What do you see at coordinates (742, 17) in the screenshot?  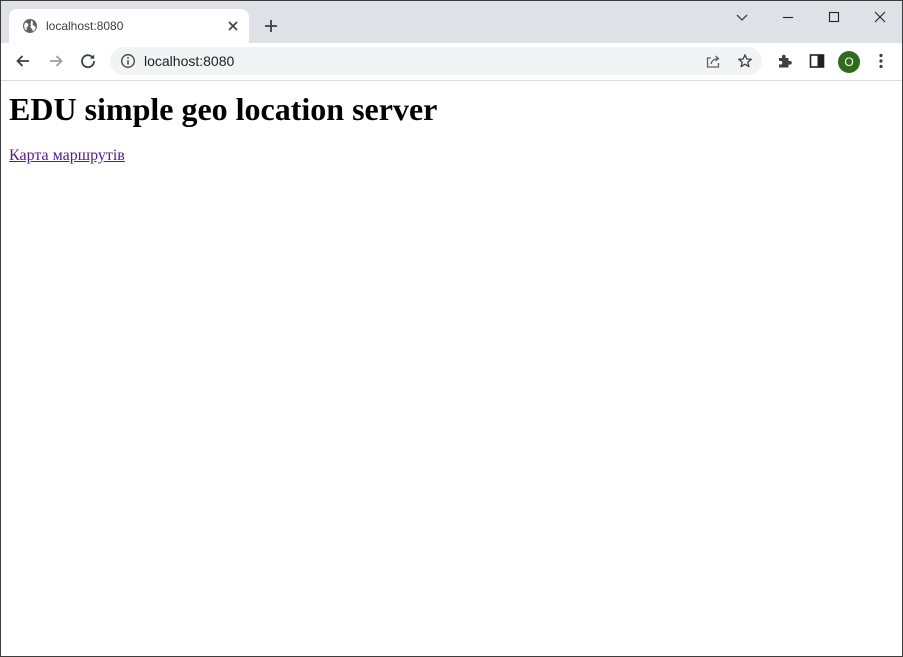 I see `tab-search-chevron-down-icon` at bounding box center [742, 17].